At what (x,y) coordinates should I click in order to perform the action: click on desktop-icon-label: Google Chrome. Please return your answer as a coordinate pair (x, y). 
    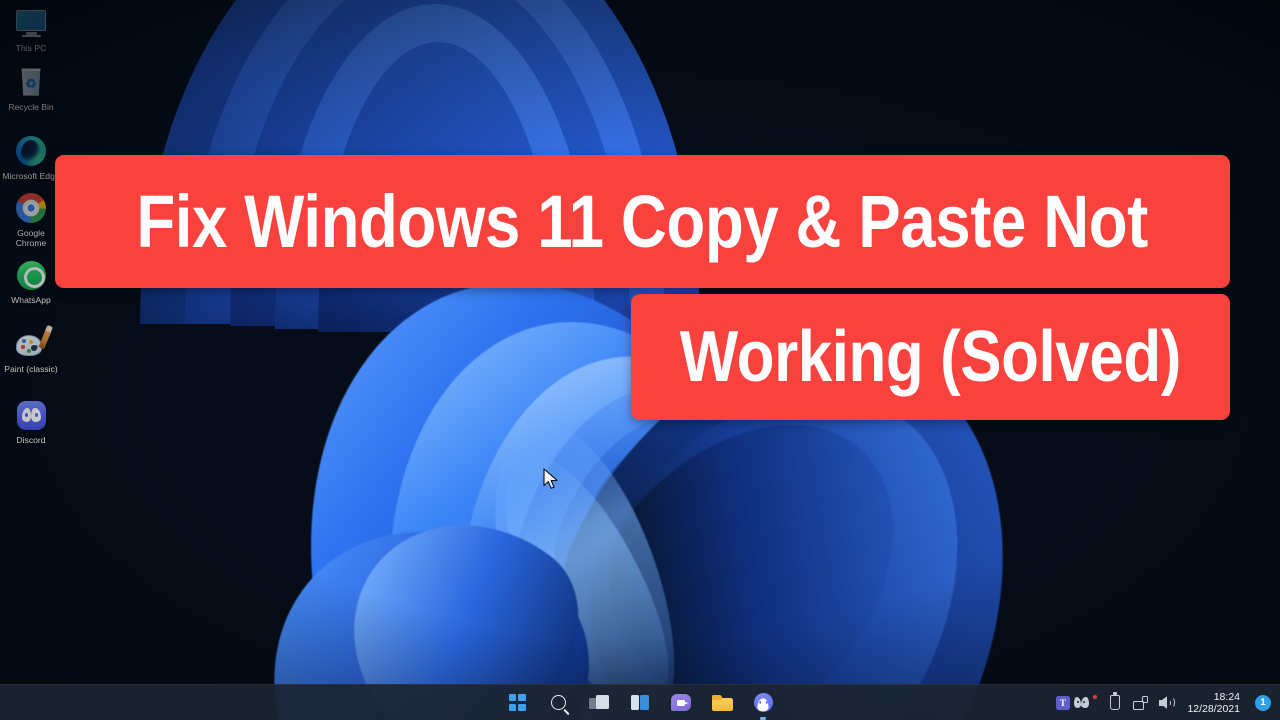
    Looking at the image, I should click on (31, 238).